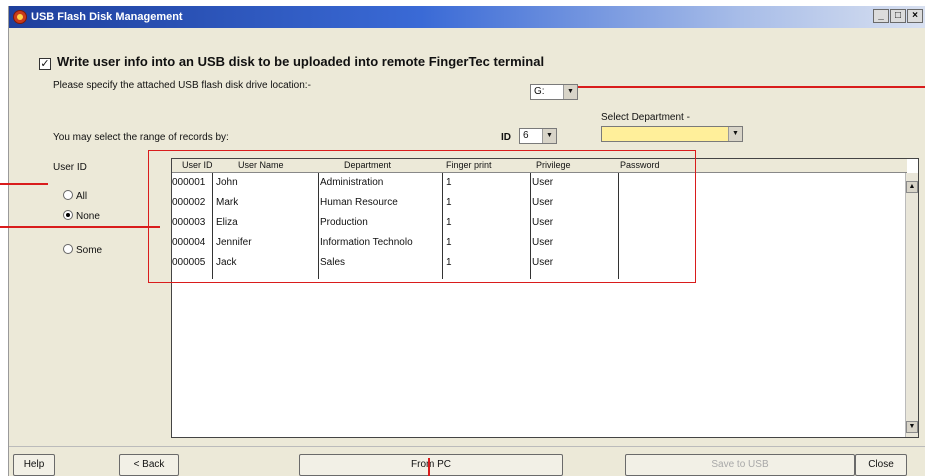  Describe the element at coordinates (149, 465) in the screenshot. I see `back-button: < Back` at that location.